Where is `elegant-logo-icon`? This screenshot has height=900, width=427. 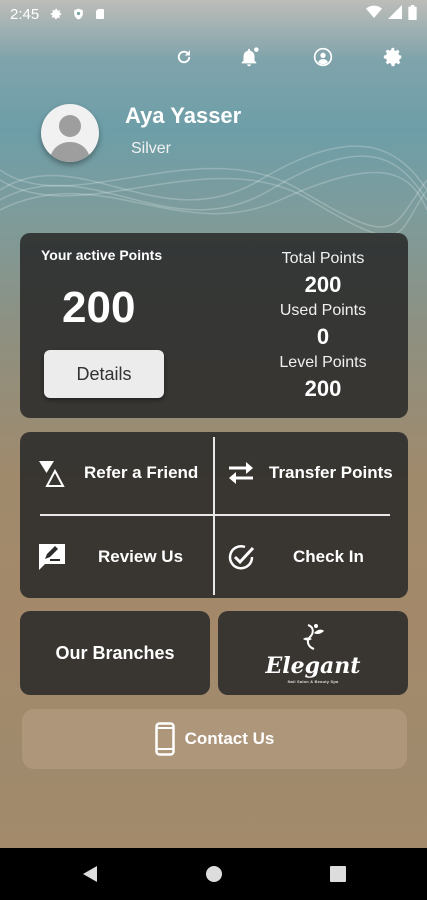
elegant-logo-icon is located at coordinates (313, 636).